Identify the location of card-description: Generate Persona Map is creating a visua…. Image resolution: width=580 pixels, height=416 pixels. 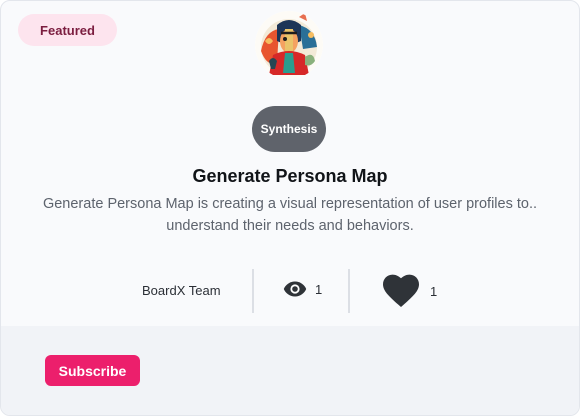
(290, 215).